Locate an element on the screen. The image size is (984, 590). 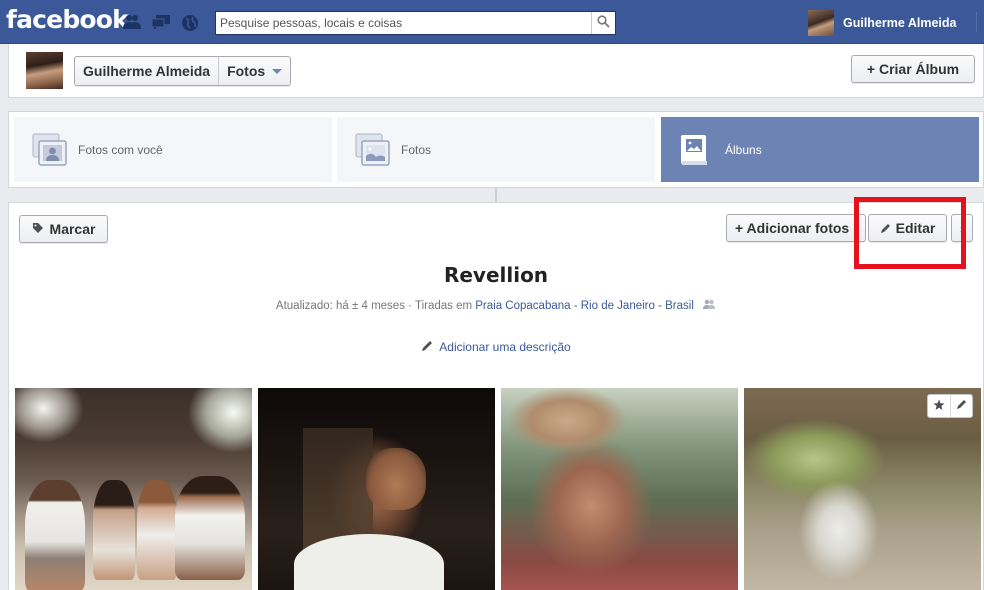
tab-label: Fotos is located at coordinates (416, 149).